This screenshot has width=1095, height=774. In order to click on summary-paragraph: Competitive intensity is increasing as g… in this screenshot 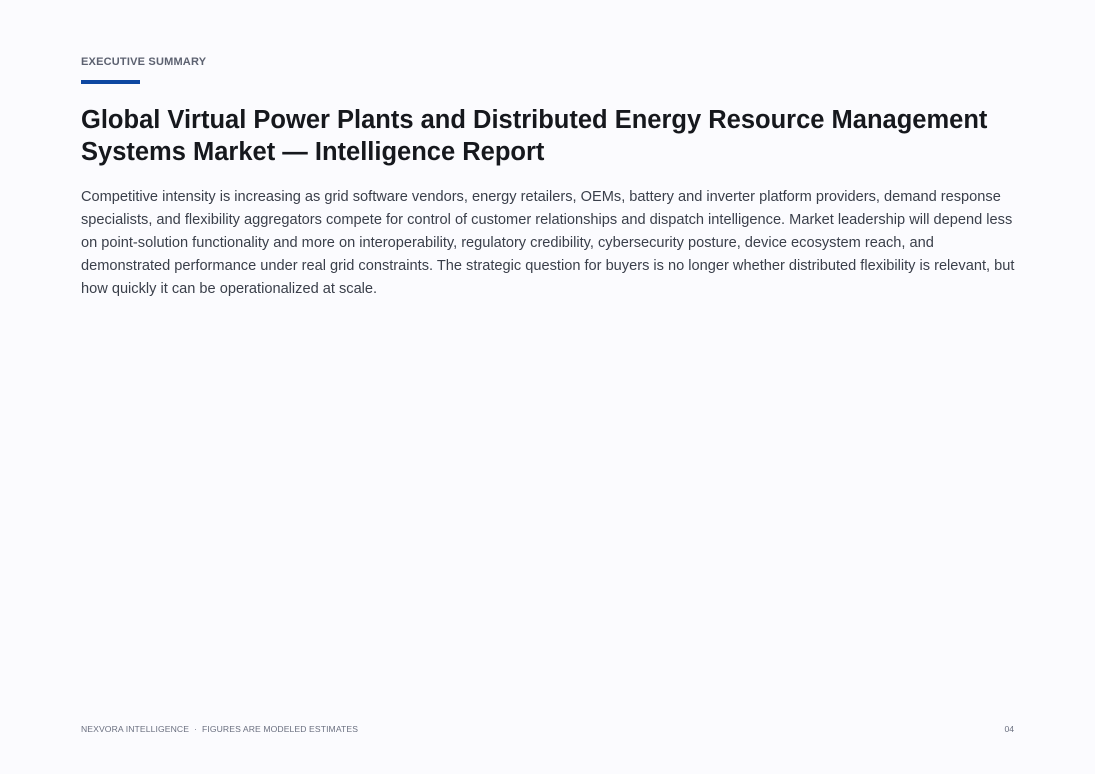, I will do `click(548, 243)`.